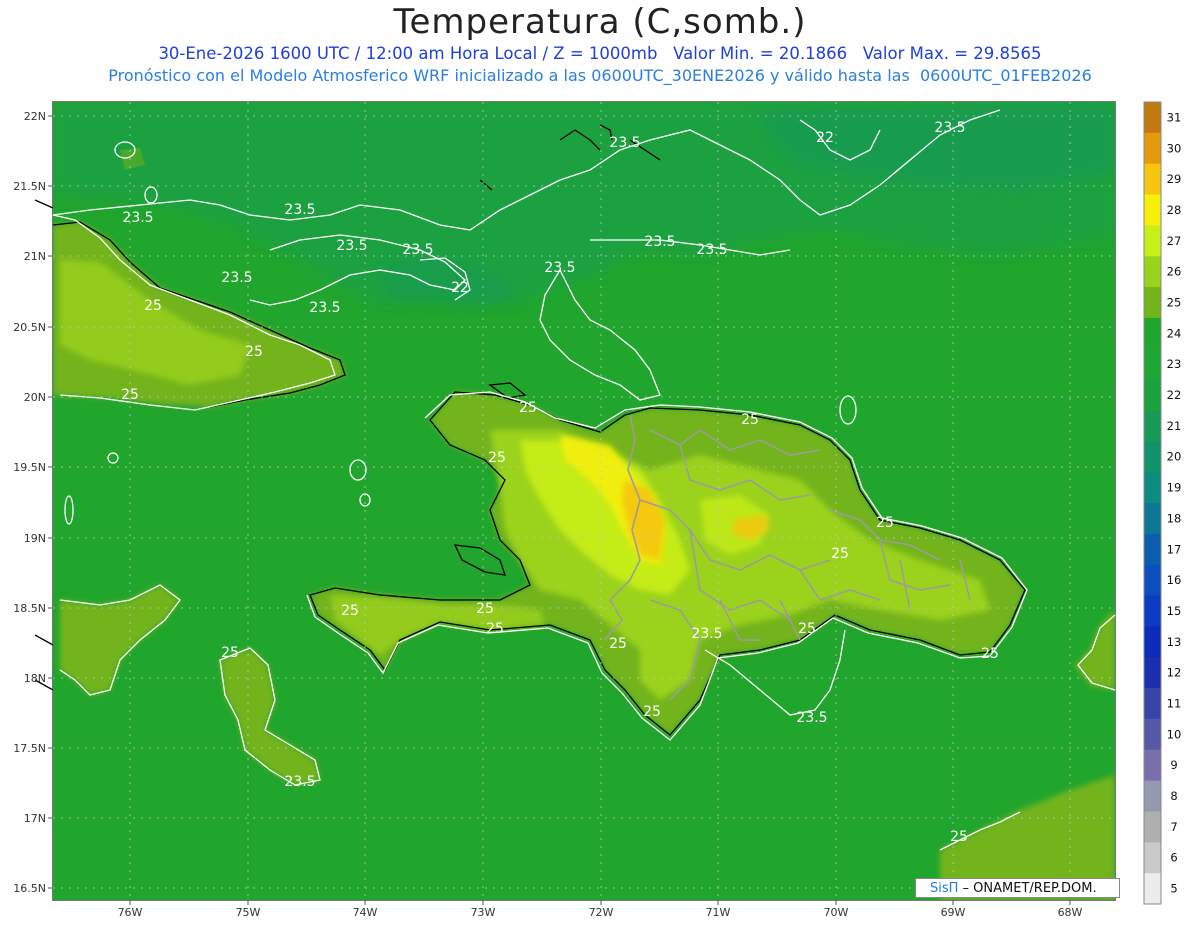 This screenshot has width=1200, height=927. What do you see at coordinates (35, 116) in the screenshot?
I see `lat-label: 22N` at bounding box center [35, 116].